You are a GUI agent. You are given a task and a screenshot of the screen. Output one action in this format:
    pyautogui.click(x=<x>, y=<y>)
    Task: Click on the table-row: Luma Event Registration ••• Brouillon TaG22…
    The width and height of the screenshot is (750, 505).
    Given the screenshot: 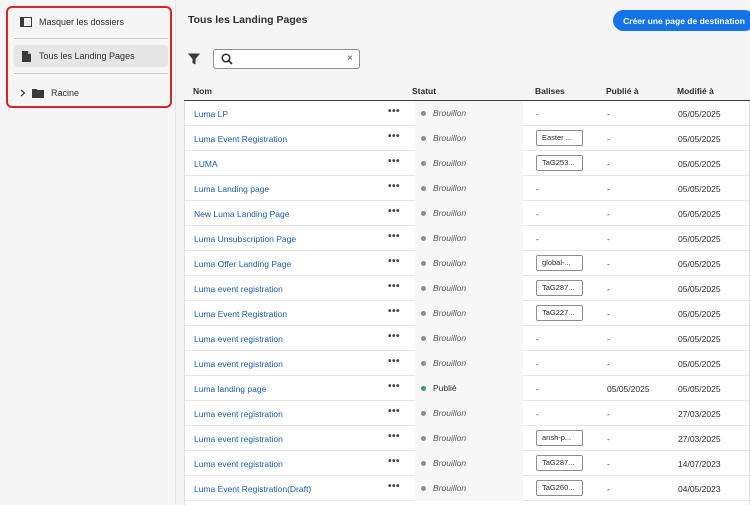 What is the action you would take?
    pyautogui.click(x=467, y=313)
    